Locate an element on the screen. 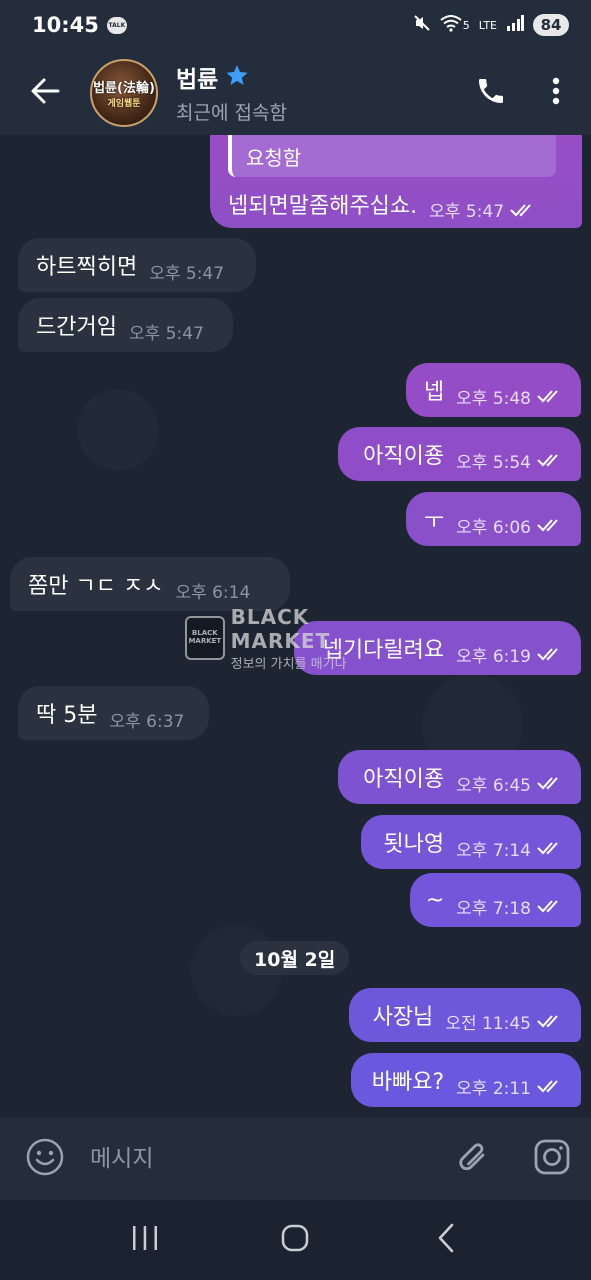 This screenshot has width=591, height=1280. message-time: 오후 7:14 is located at coordinates (493, 850).